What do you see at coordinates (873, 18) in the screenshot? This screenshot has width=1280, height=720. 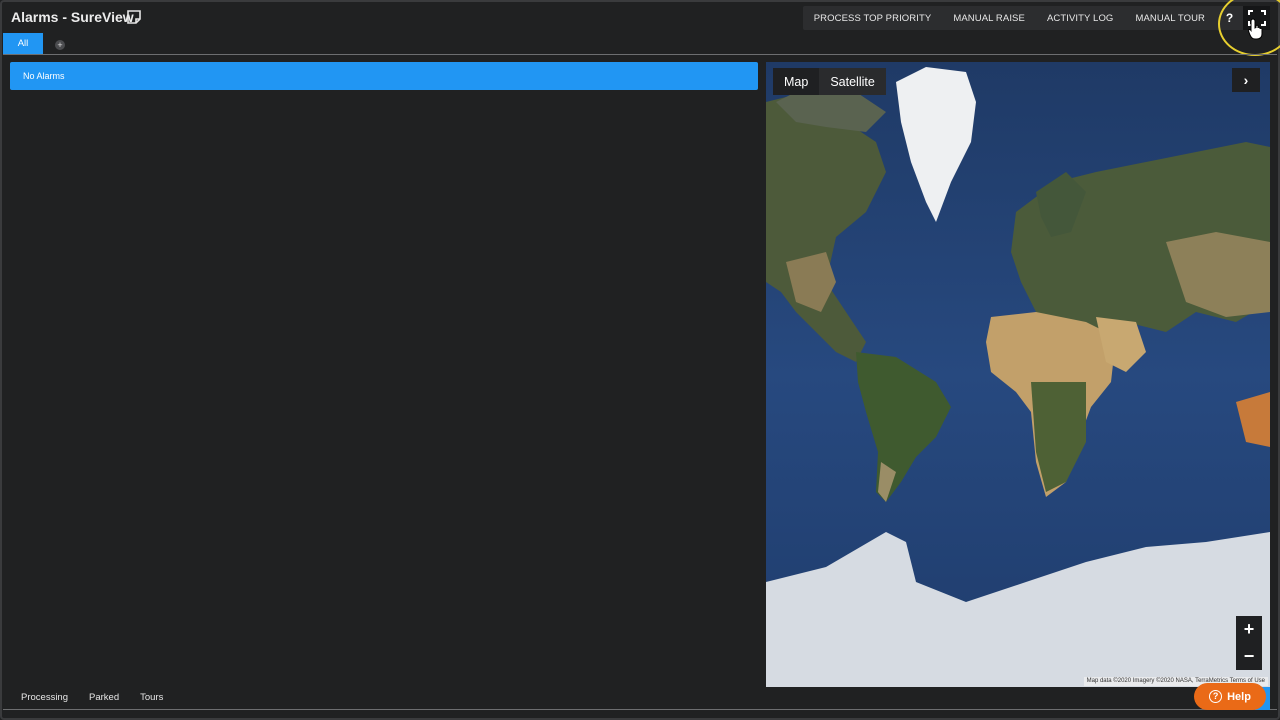 I see `process-top-priority-button: PROCESS TOP PRIORITY` at bounding box center [873, 18].